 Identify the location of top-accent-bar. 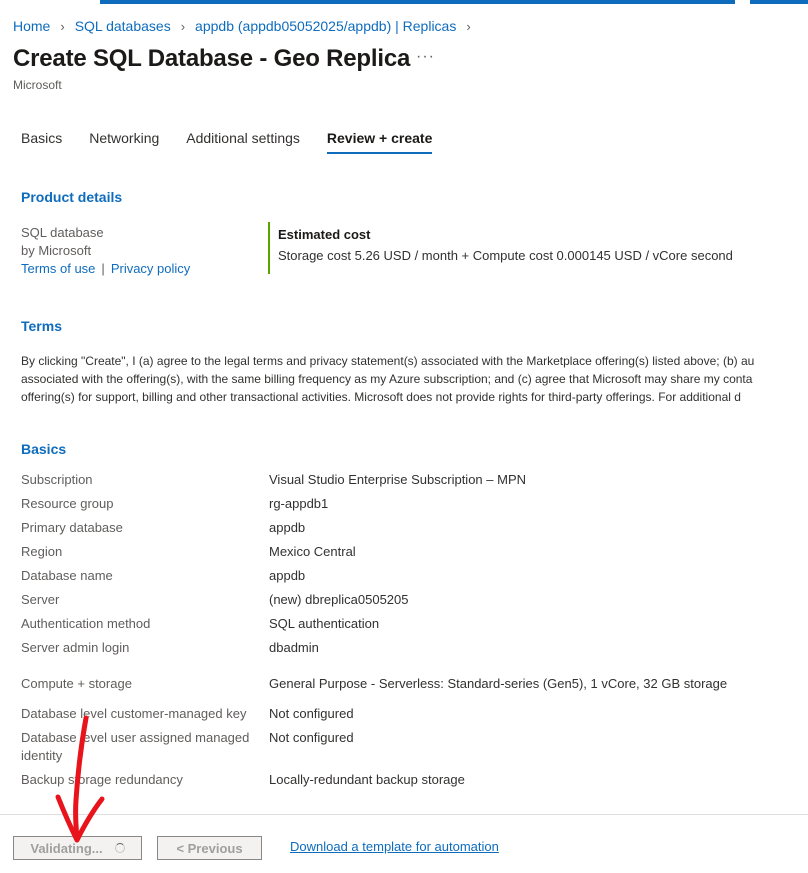
(404, 2).